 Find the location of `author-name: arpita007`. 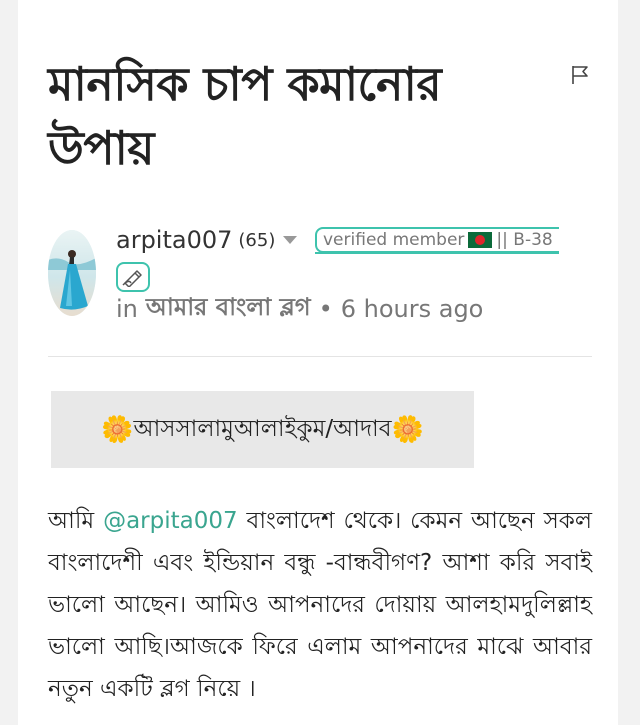

author-name: arpita007 is located at coordinates (174, 240).